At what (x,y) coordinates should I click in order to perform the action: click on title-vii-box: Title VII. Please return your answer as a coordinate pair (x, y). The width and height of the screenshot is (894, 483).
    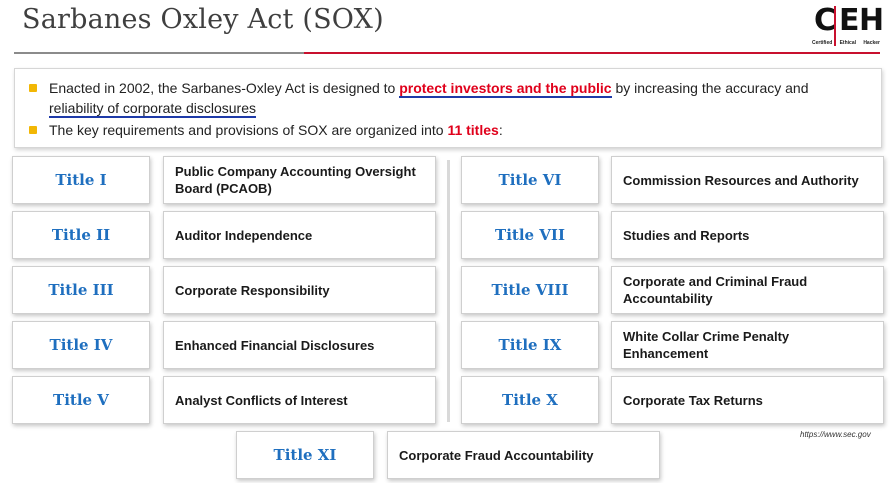
    Looking at the image, I should click on (530, 235).